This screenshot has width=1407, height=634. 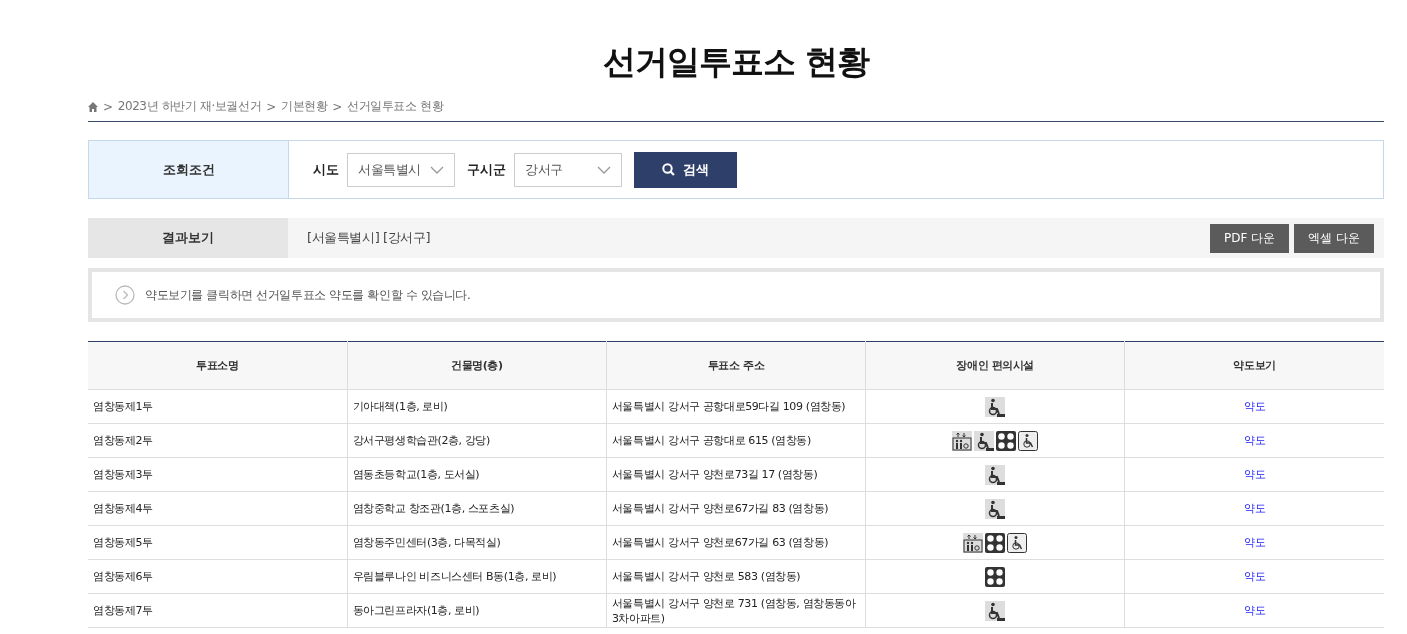 What do you see at coordinates (736, 440) in the screenshot?
I see `table-cell: 서울특별시 강서구 공항대로 615 (염창동)` at bounding box center [736, 440].